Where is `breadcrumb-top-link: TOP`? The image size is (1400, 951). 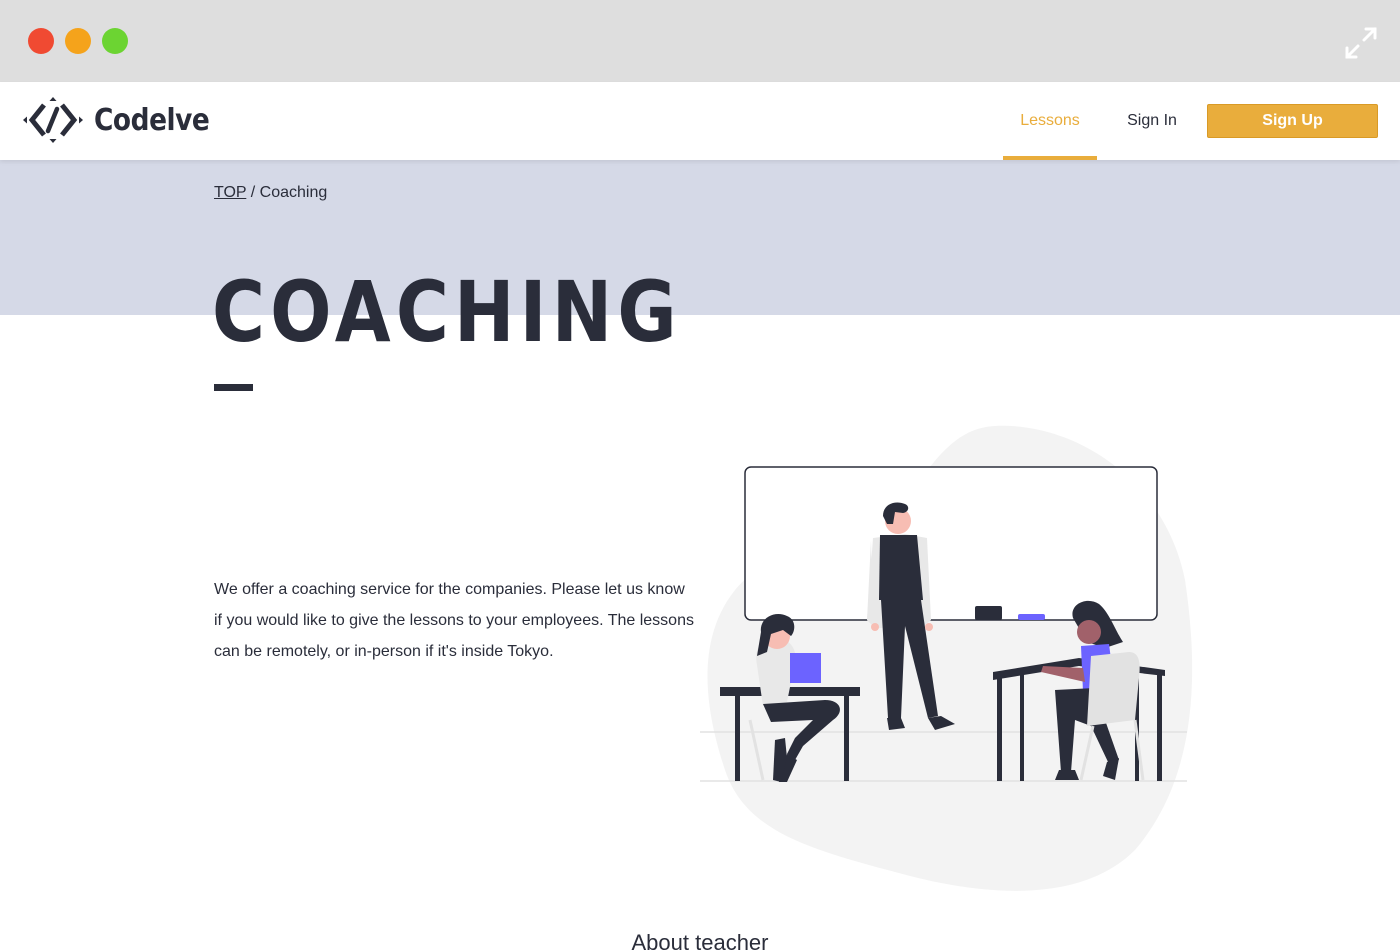 breadcrumb-top-link: TOP is located at coordinates (230, 192).